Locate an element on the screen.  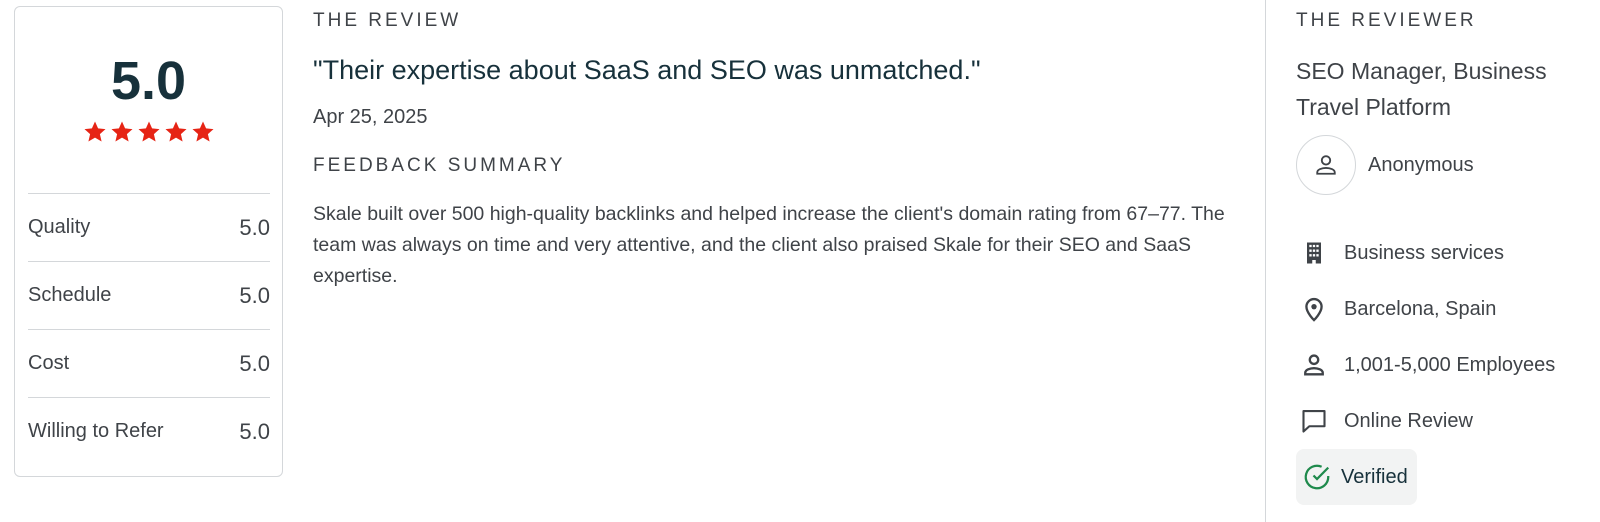
avatar is located at coordinates (1326, 165).